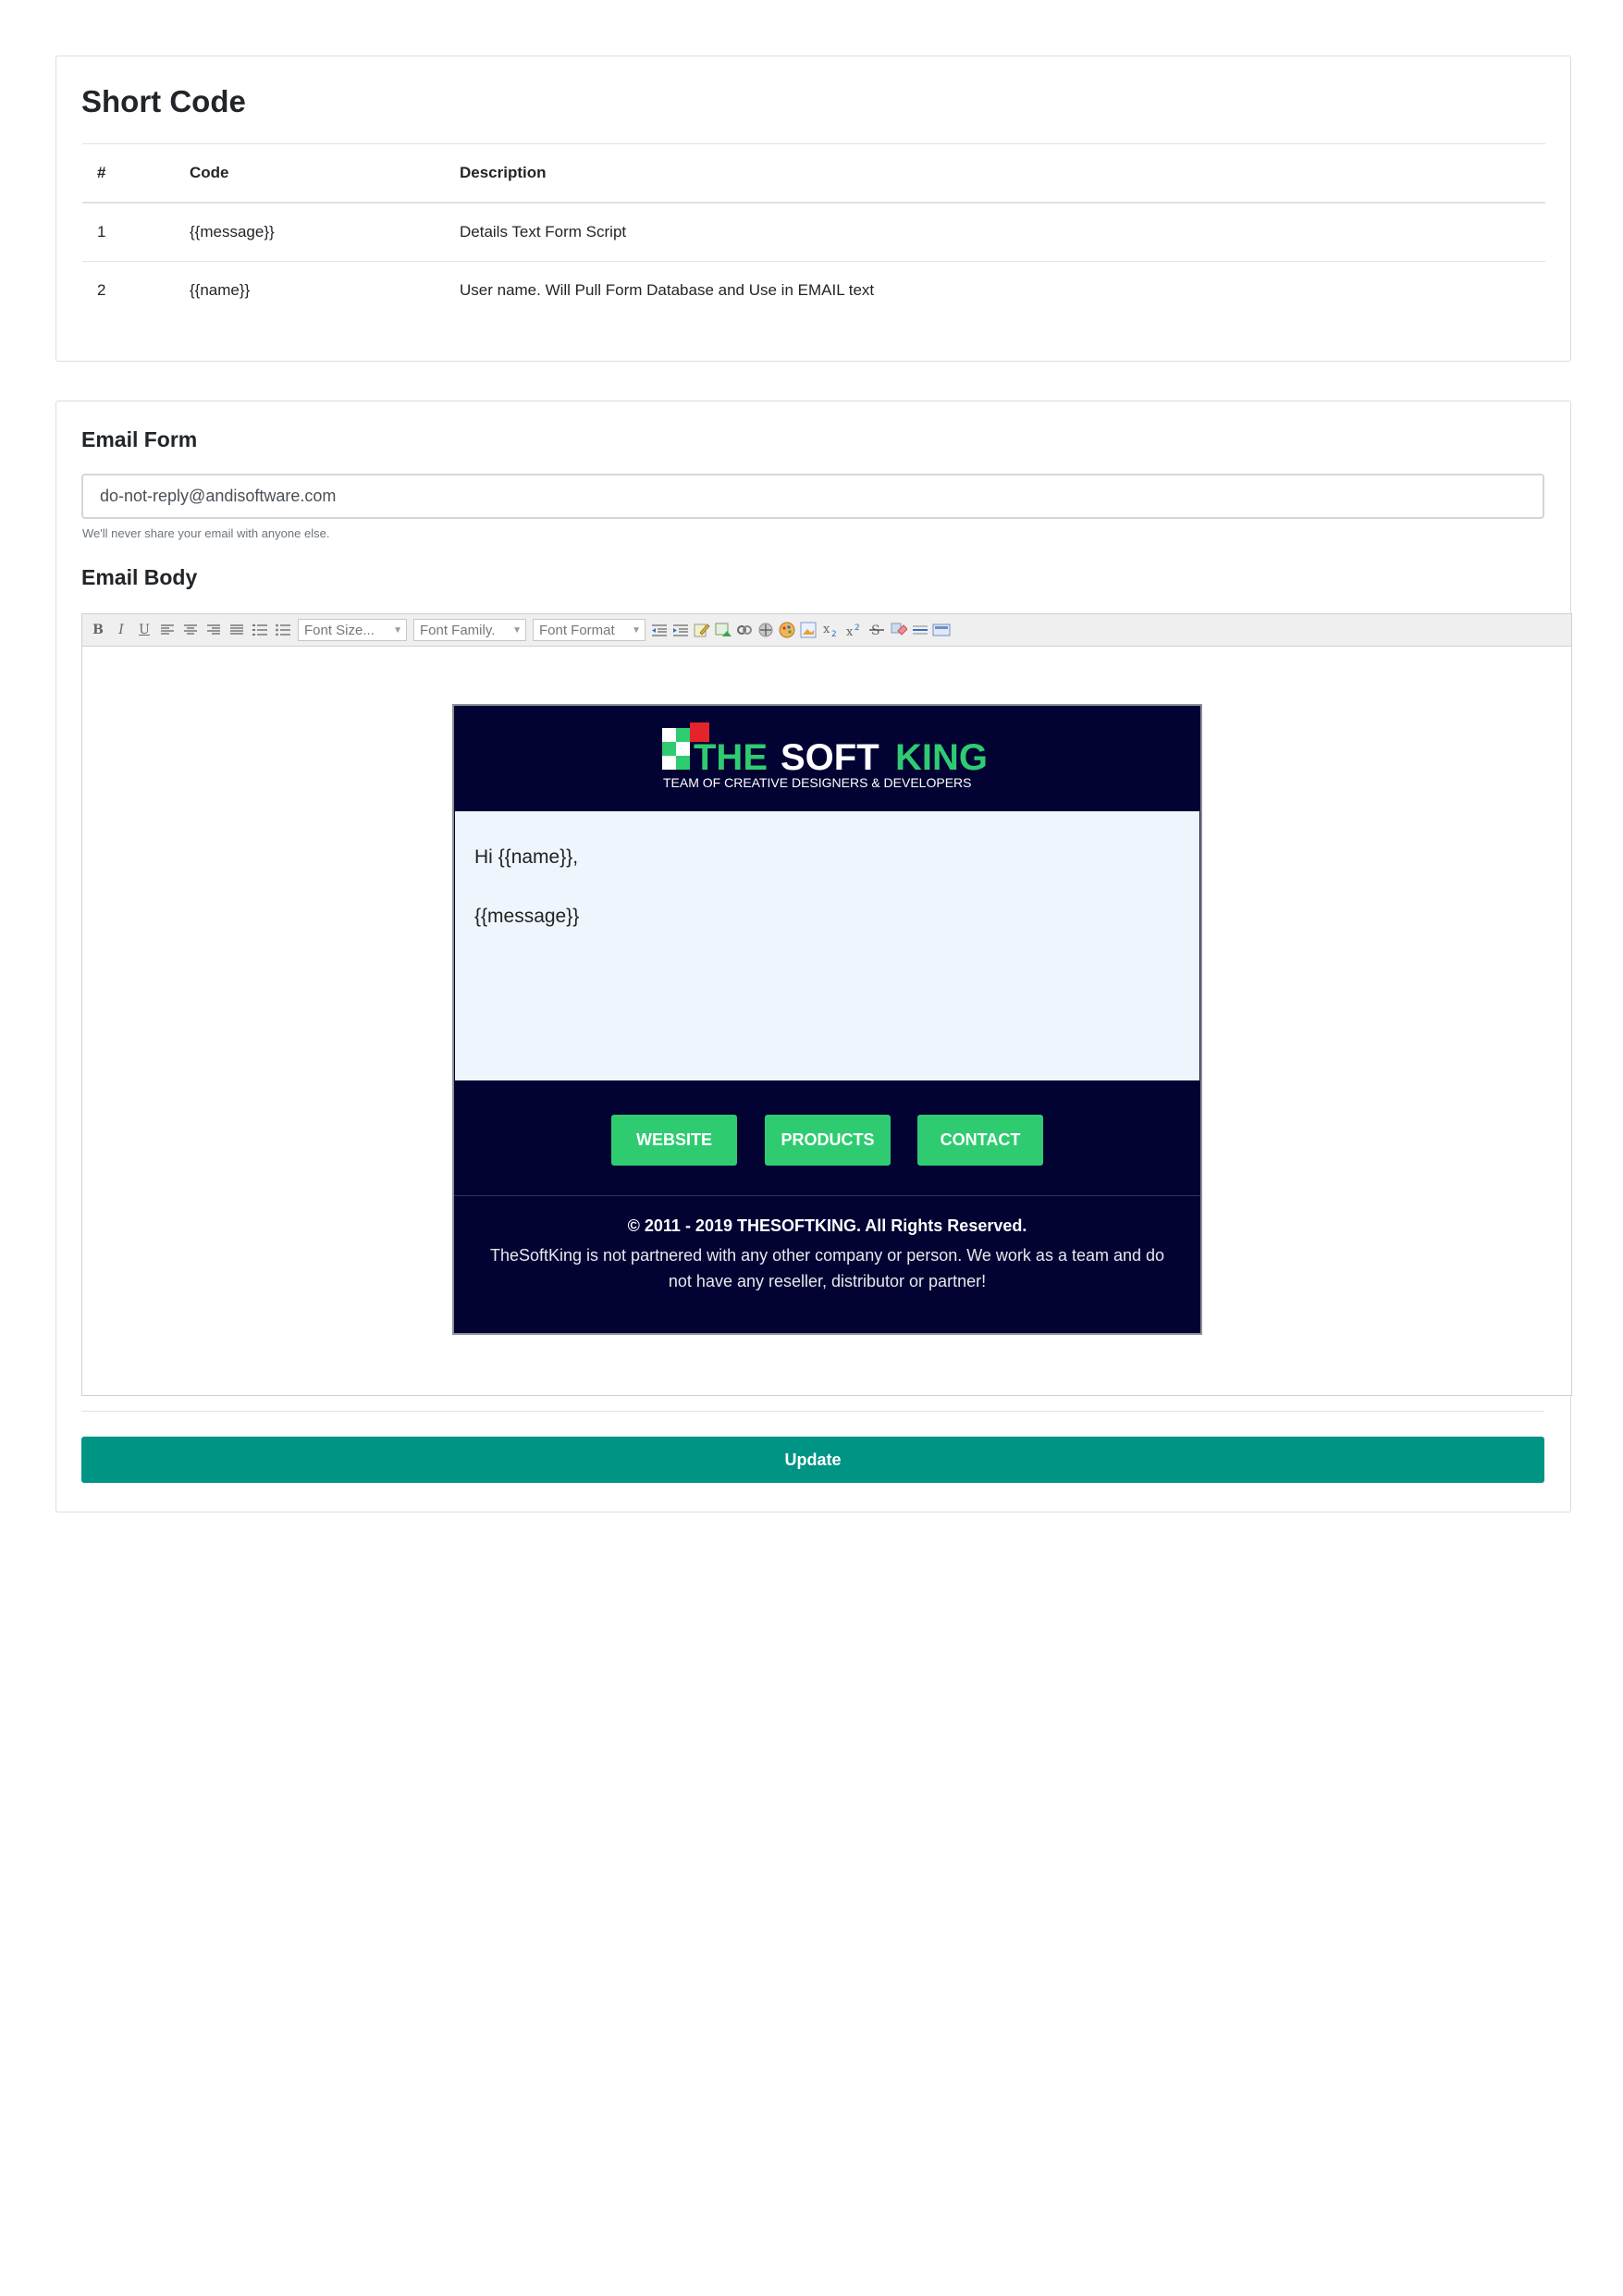 The height and width of the screenshot is (2296, 1623). I want to click on superscript-icon: x2, so click(853, 630).